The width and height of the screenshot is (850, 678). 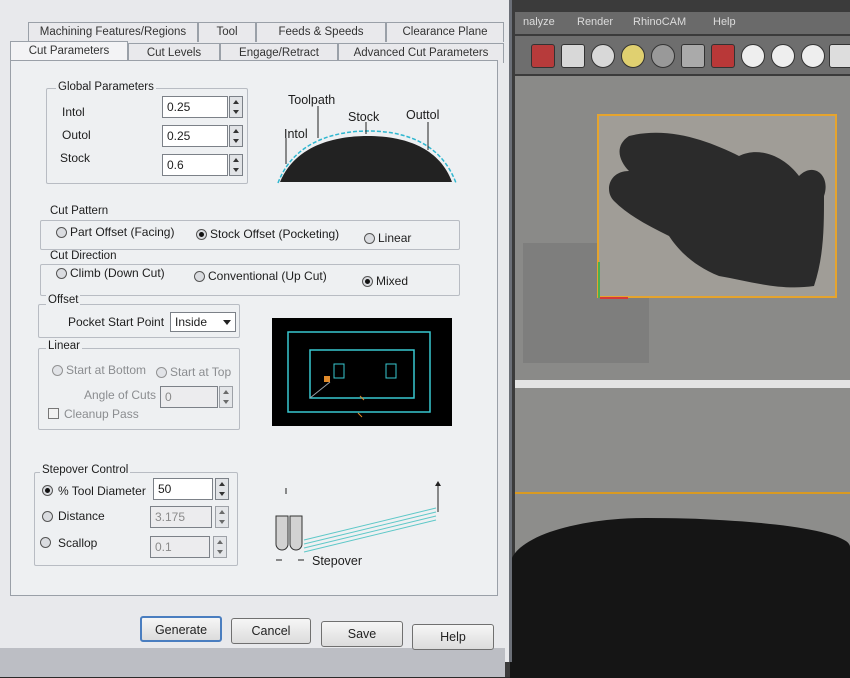 I want to click on angle-of-cuts-field: 0, so click(x=189, y=397).